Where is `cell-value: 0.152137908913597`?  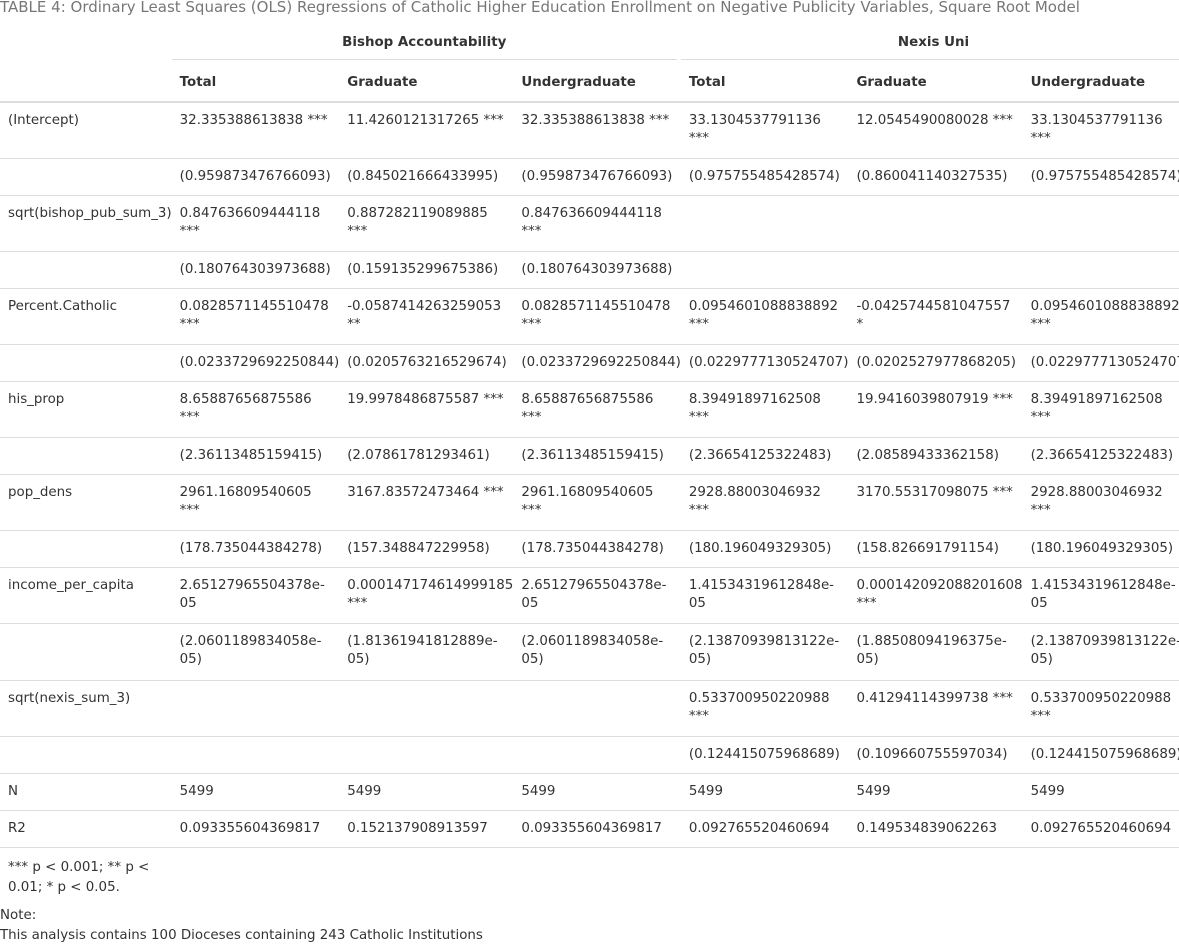 cell-value: 0.152137908913597 is located at coordinates (417, 828).